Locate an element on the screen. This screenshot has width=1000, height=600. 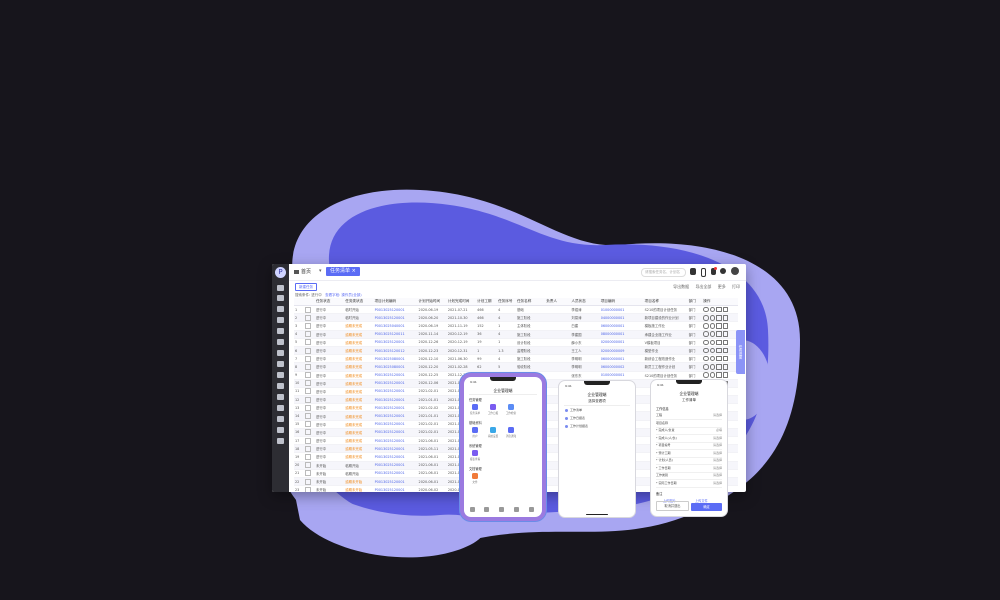
form-row: * 预计工期 请选择 is located at coordinates (689, 454).